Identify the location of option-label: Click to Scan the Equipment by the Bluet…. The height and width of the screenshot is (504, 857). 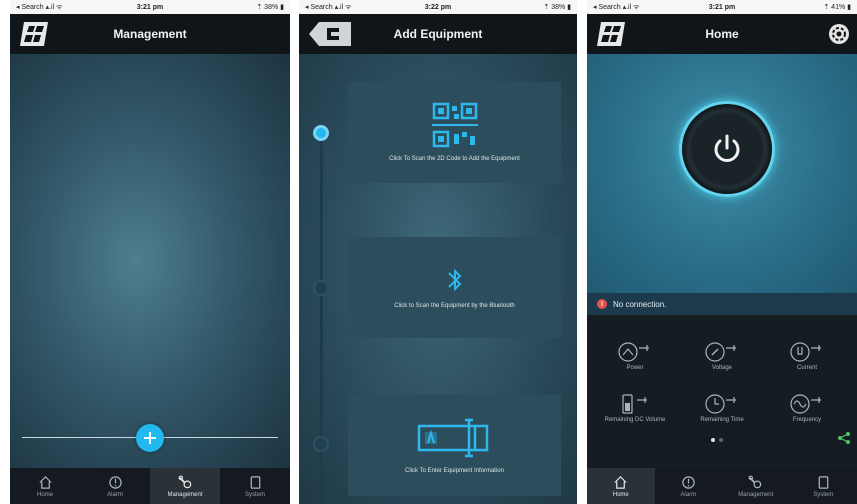
(454, 305).